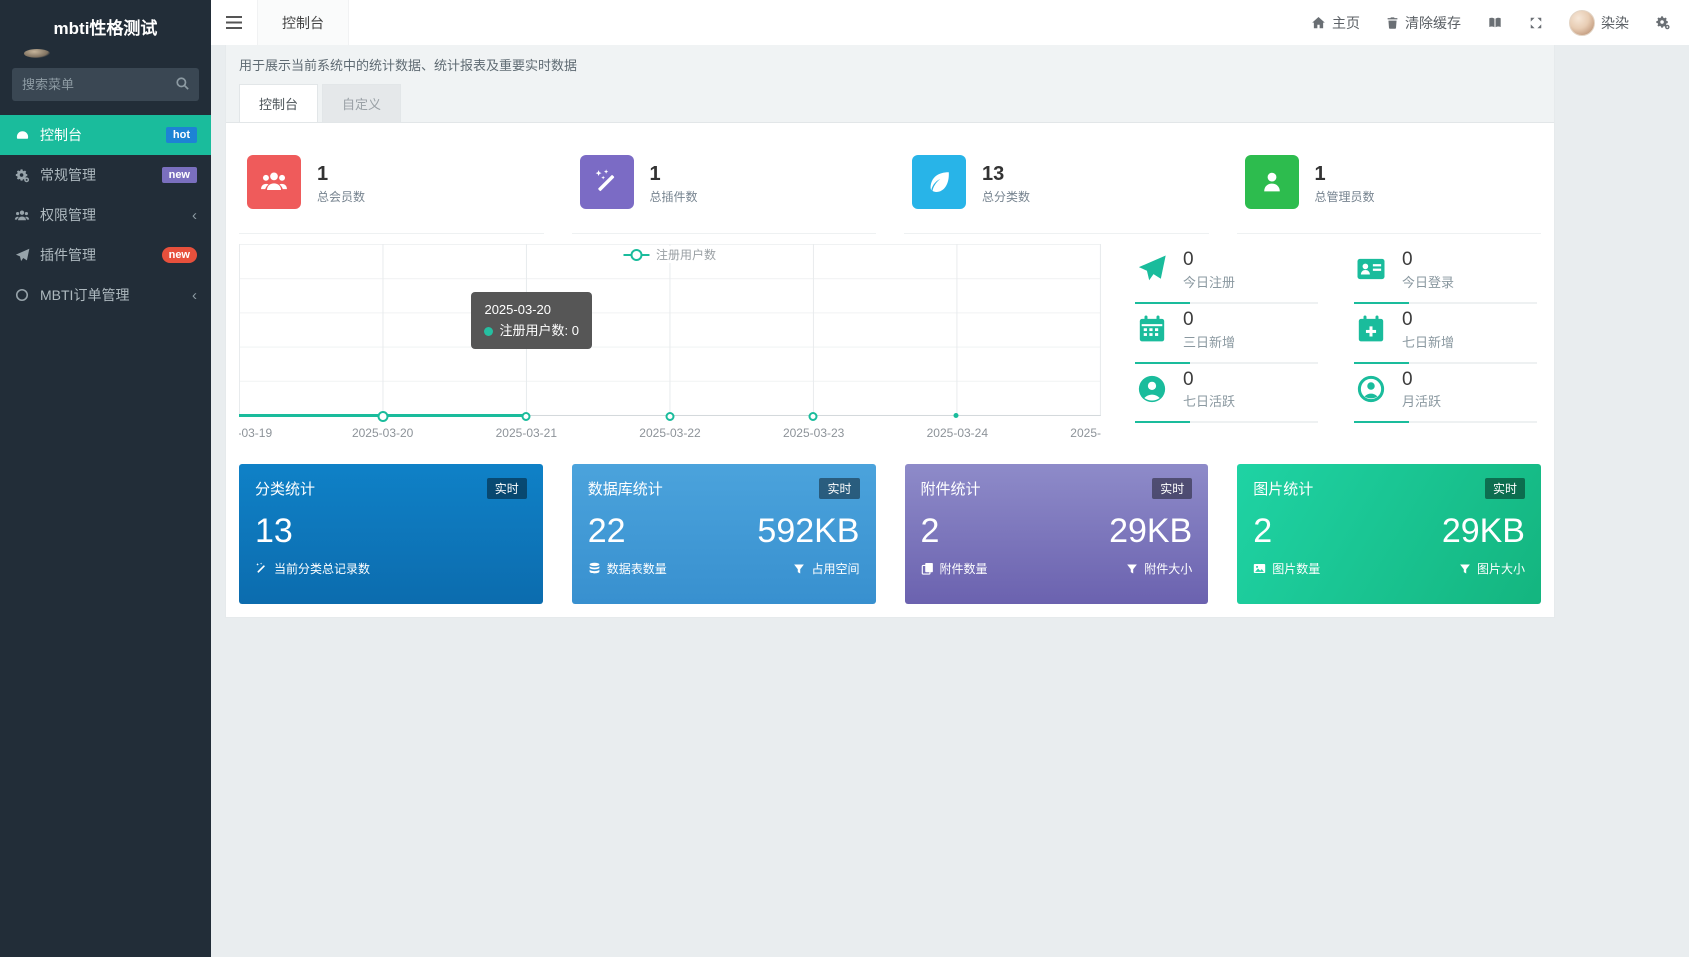 Image resolution: width=1689 pixels, height=957 pixels. Describe the element at coordinates (194, 215) in the screenshot. I see `chevron-left-icon: ‹` at that location.